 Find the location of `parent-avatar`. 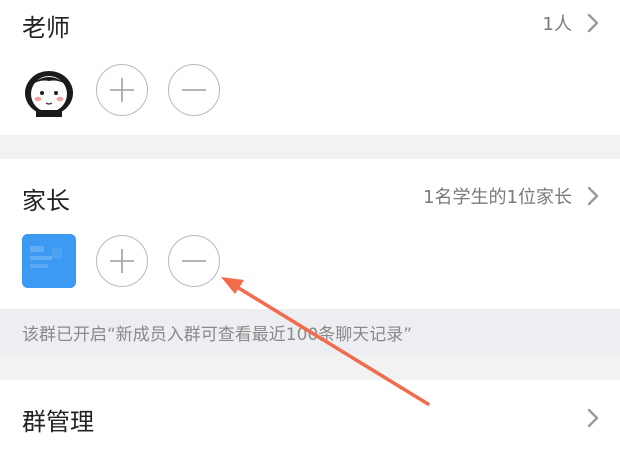

parent-avatar is located at coordinates (49, 261).